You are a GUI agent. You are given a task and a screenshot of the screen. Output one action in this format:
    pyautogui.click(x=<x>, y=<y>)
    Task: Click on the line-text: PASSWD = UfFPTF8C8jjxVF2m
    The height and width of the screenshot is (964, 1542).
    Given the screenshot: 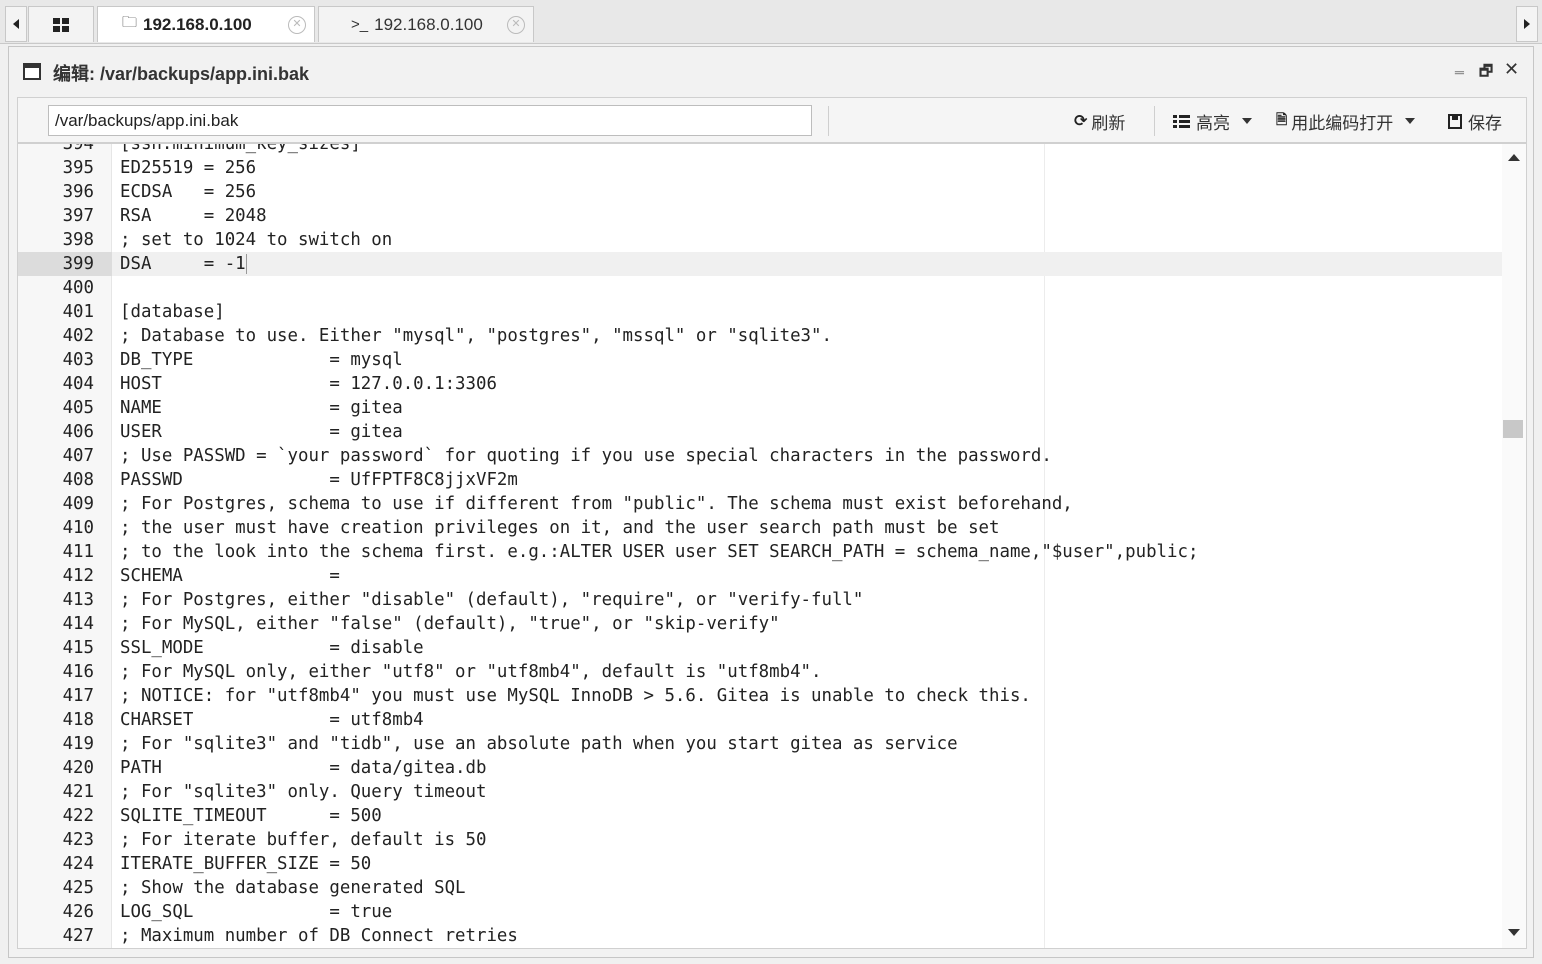 What is the action you would take?
    pyautogui.click(x=319, y=480)
    